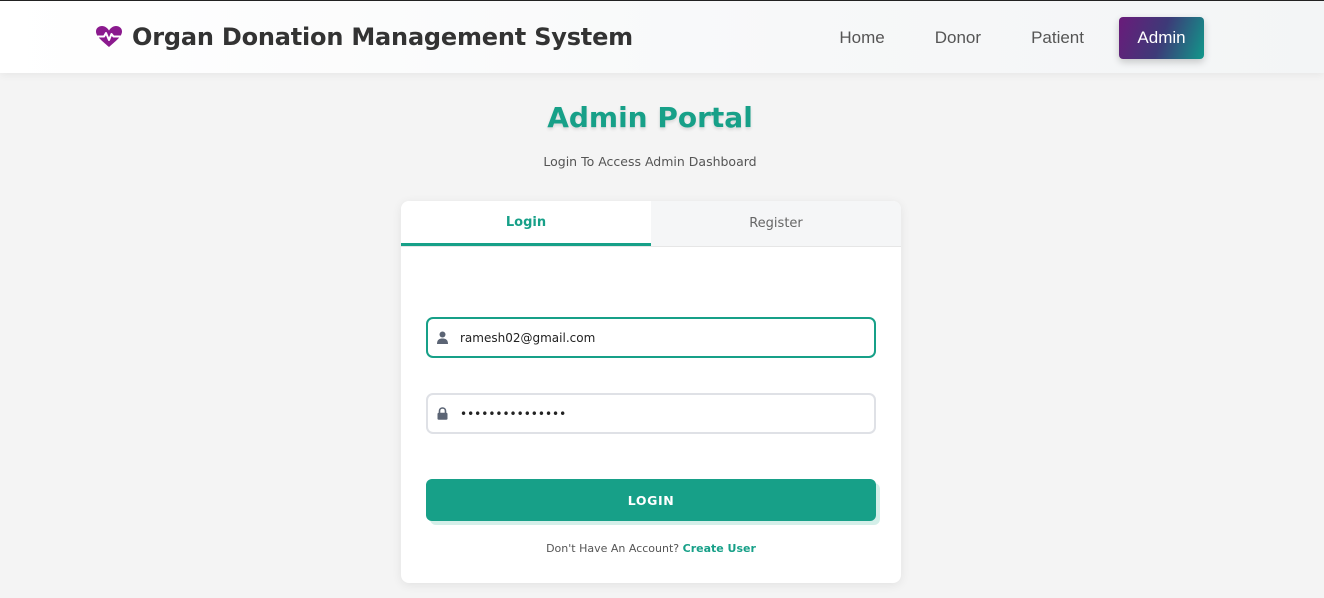  I want to click on signup-prompt-text: Don't Have An Account?, so click(613, 548).